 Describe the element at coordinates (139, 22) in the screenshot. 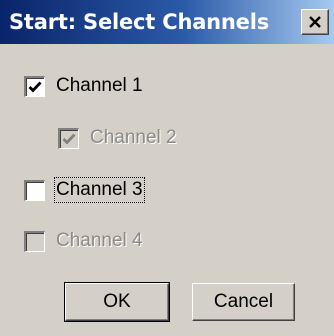

I see `window-title: Start: Select Channels` at that location.